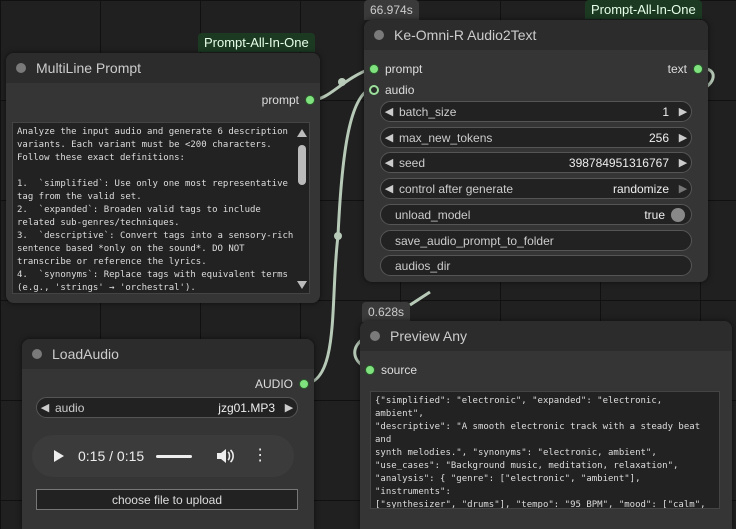 The image size is (736, 529). What do you see at coordinates (174, 456) in the screenshot?
I see `progress-bar` at bounding box center [174, 456].